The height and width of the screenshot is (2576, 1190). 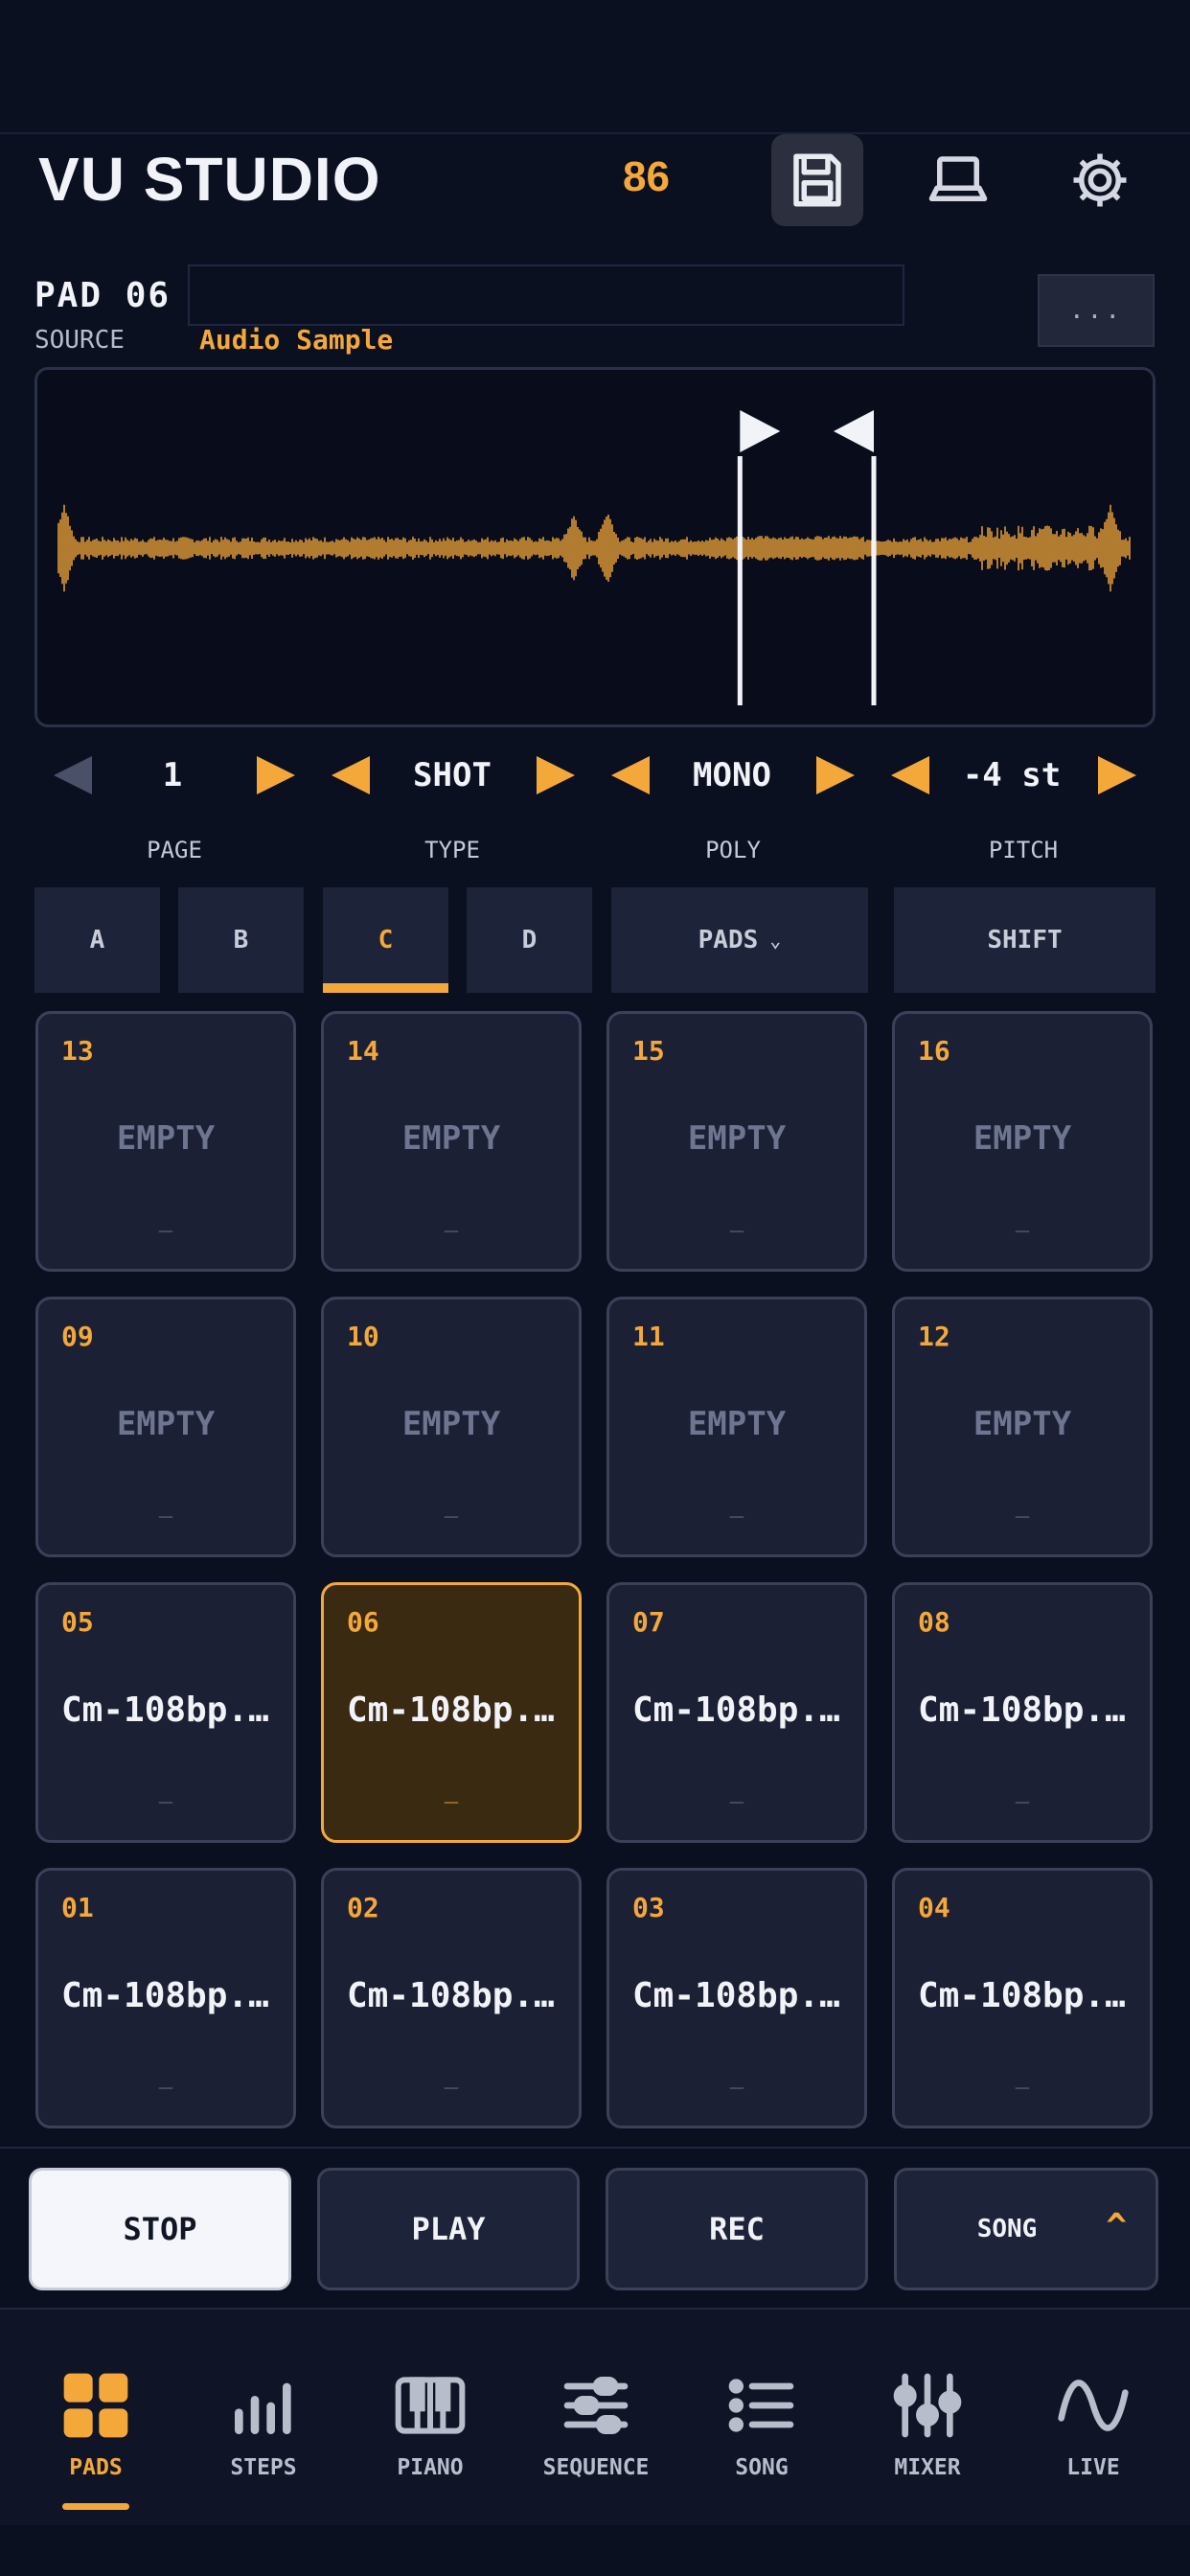 What do you see at coordinates (452, 1427) in the screenshot?
I see `pad-10: 10 EMPTY _` at bounding box center [452, 1427].